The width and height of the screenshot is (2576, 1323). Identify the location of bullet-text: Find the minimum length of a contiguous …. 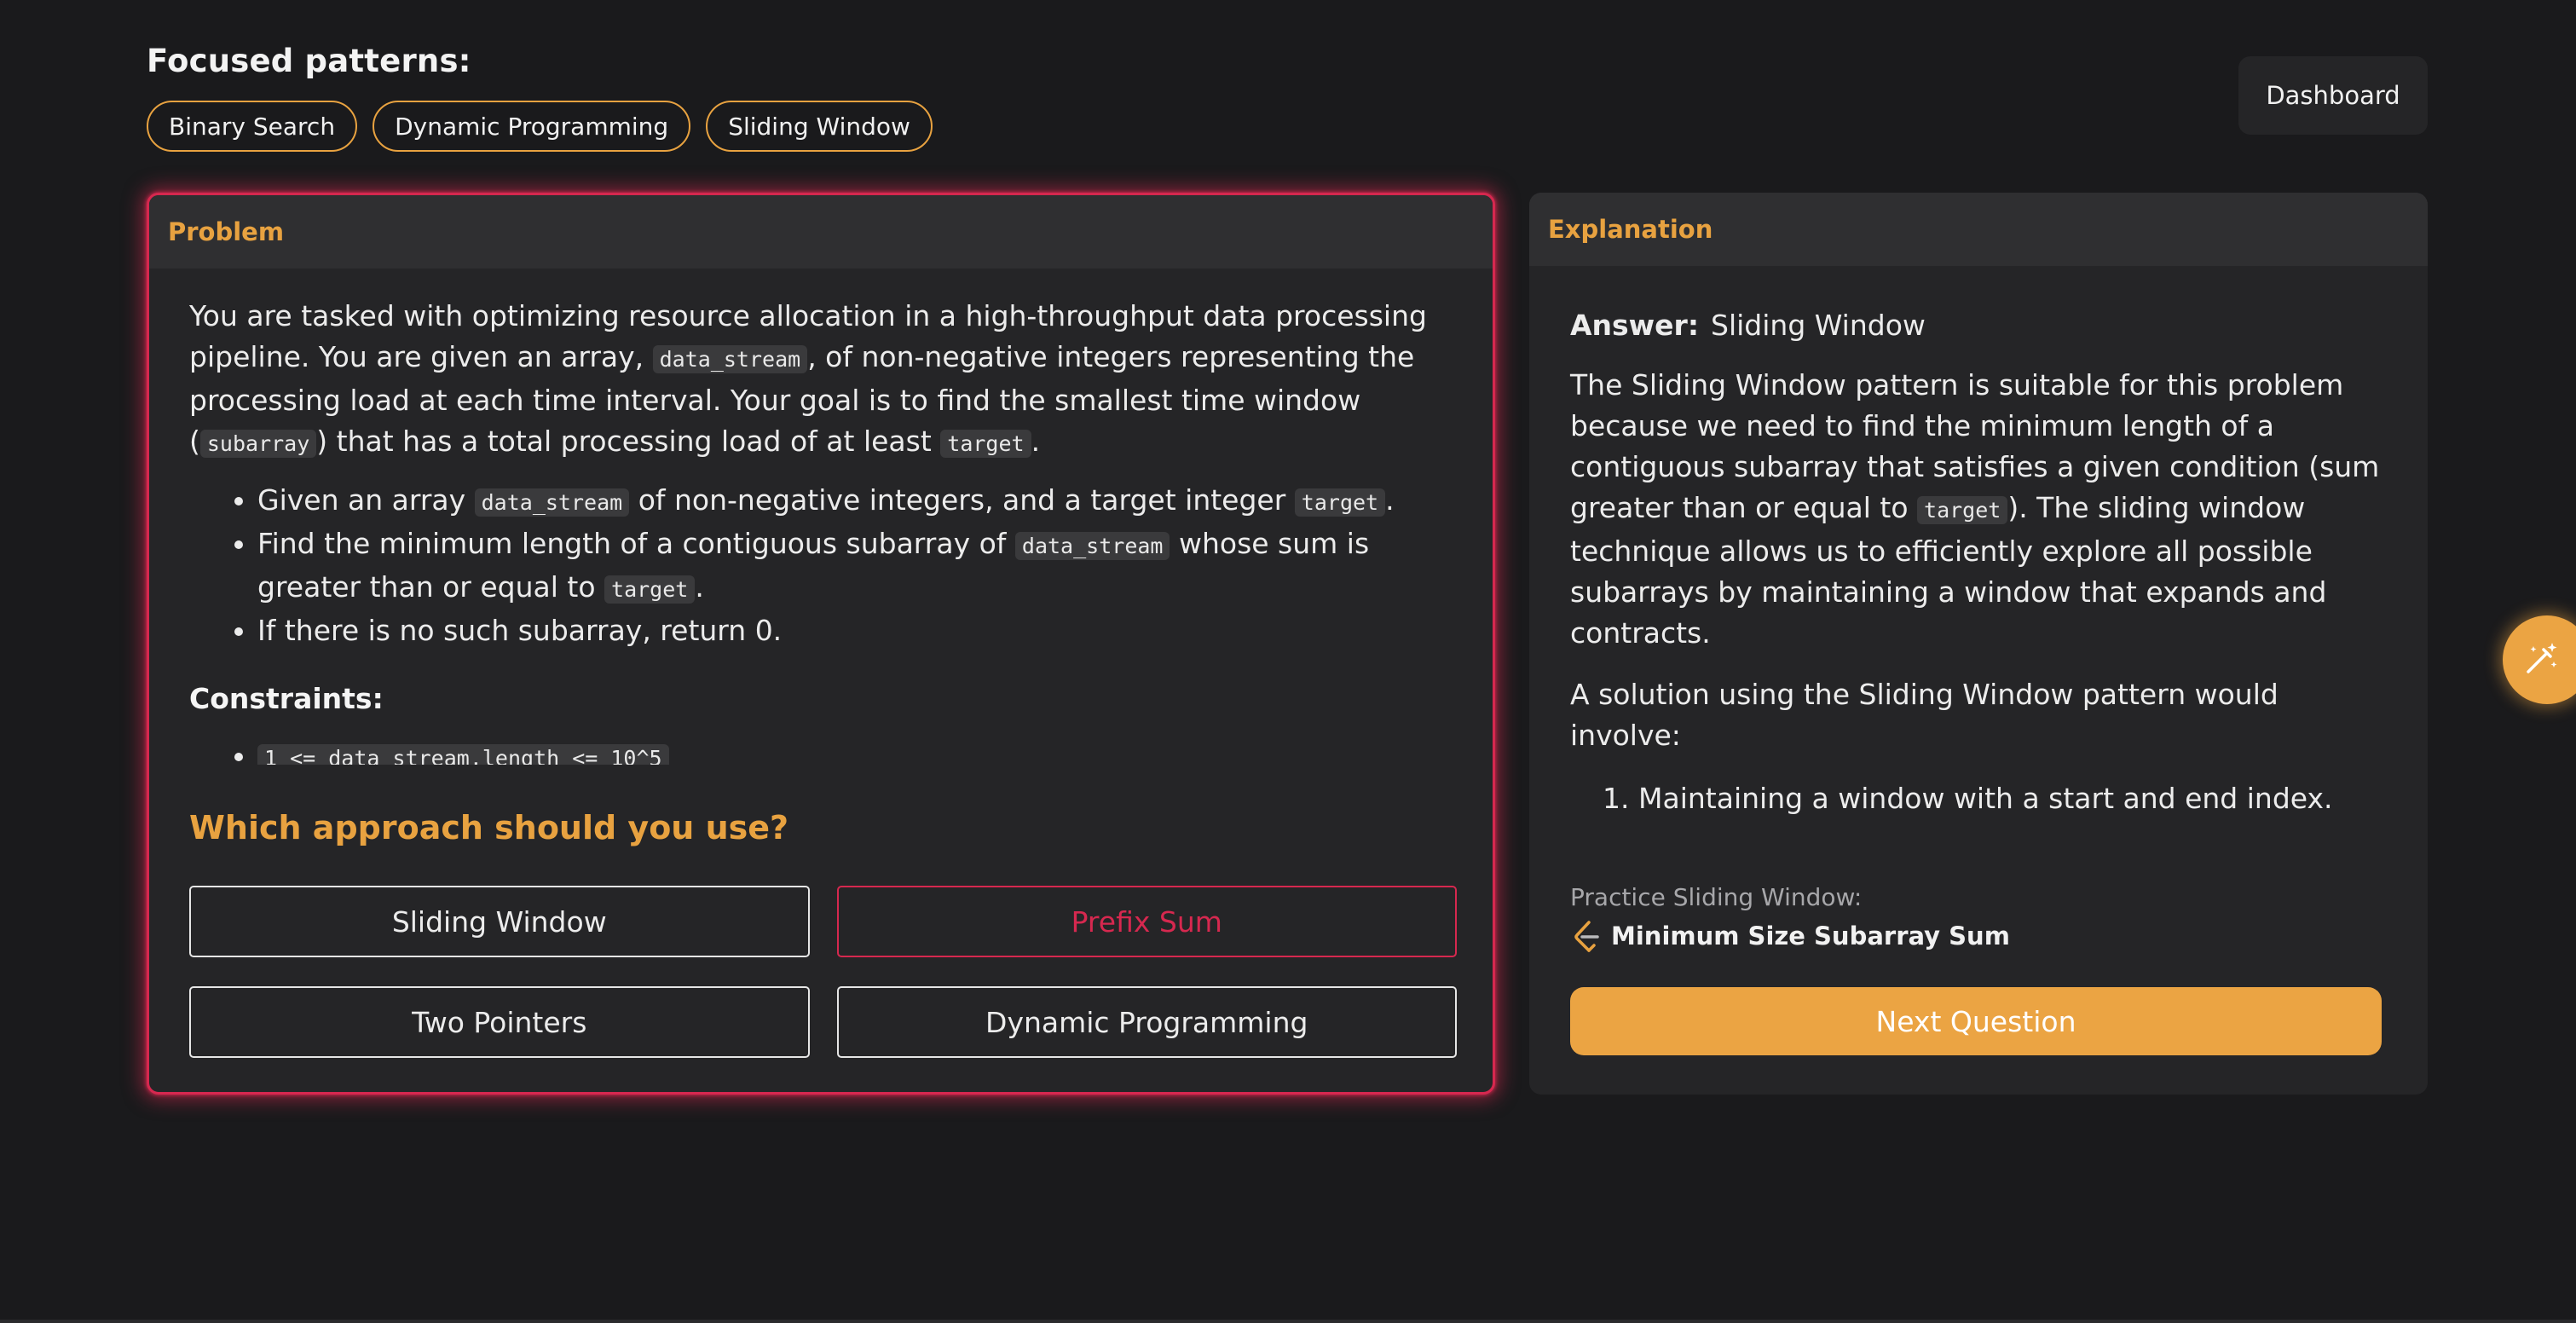
(636, 543).